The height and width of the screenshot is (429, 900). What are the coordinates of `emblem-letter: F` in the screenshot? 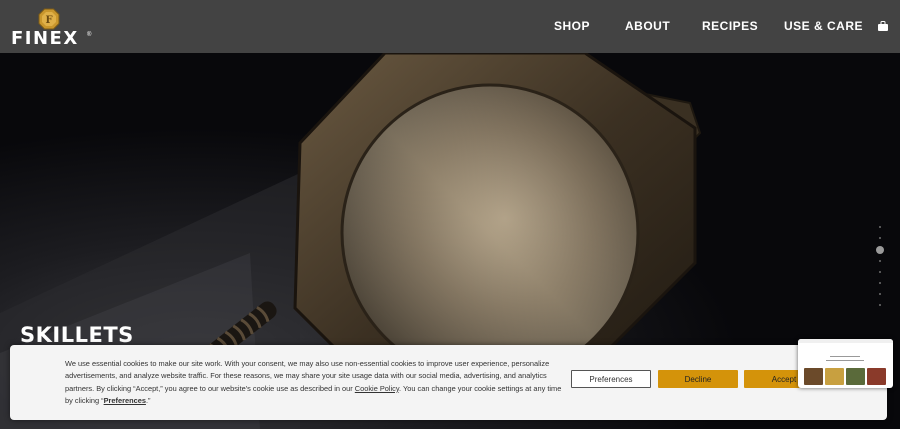 It's located at (48, 20).